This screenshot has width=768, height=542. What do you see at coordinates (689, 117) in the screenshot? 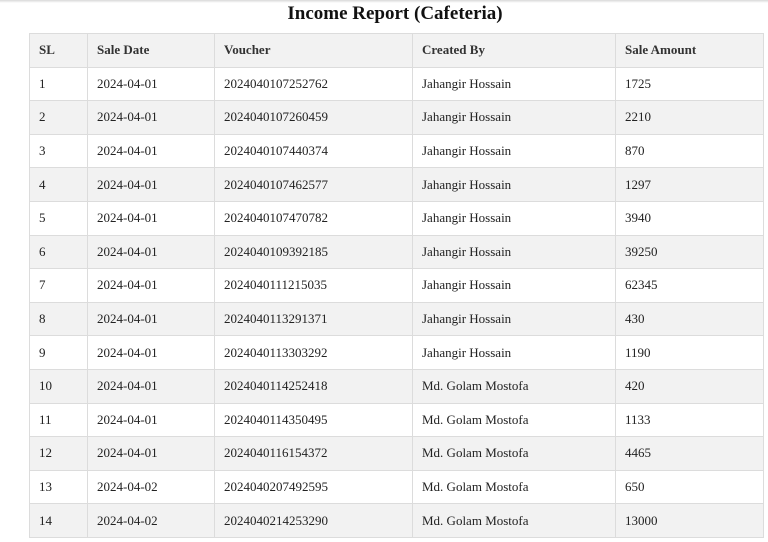
I see `cell-sale-amount: 2210` at bounding box center [689, 117].